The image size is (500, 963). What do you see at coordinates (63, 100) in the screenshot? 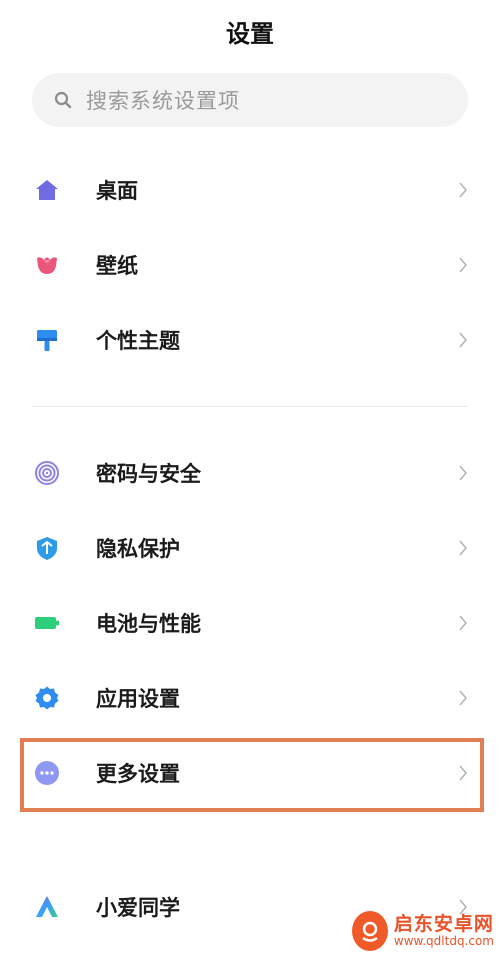
I see `search-icon` at bounding box center [63, 100].